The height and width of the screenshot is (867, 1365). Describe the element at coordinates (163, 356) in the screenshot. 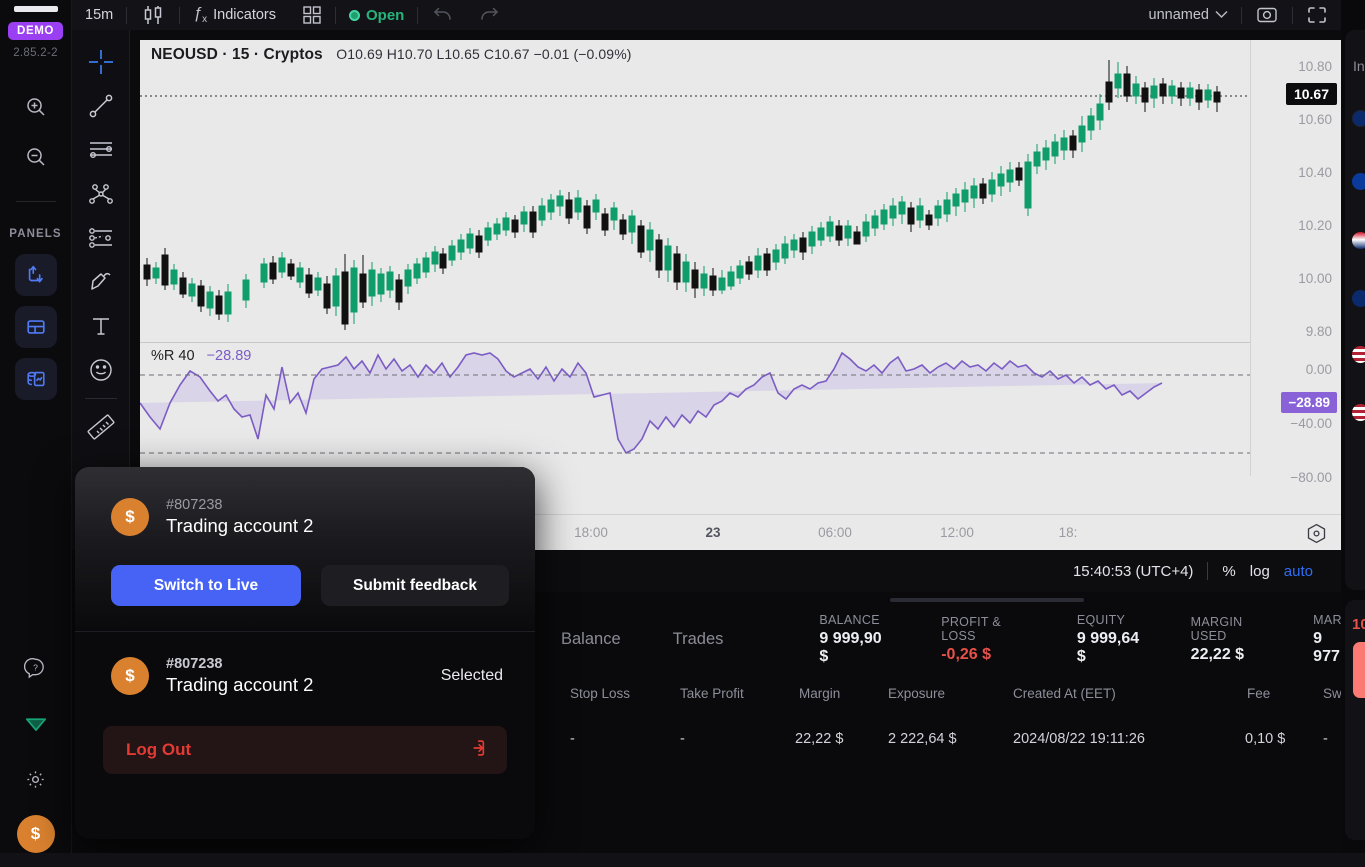

I see `indicator-name-label: %R` at that location.